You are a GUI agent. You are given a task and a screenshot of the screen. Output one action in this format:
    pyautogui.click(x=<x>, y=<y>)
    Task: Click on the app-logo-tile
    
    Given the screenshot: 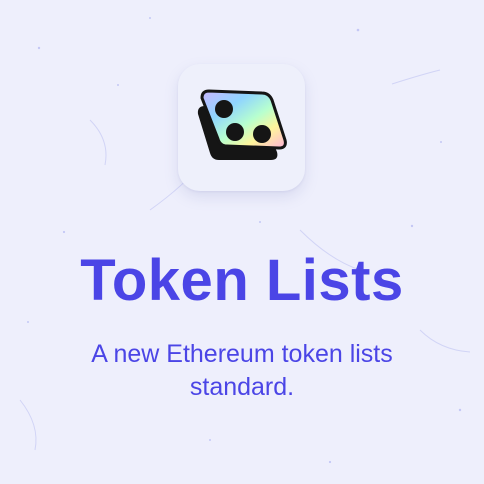 What is the action you would take?
    pyautogui.click(x=241, y=127)
    